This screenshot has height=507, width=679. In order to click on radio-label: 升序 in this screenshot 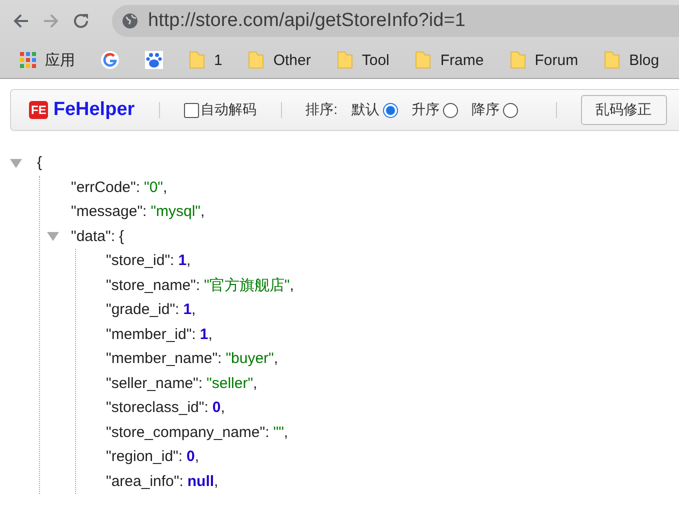, I will do `click(426, 110)`.